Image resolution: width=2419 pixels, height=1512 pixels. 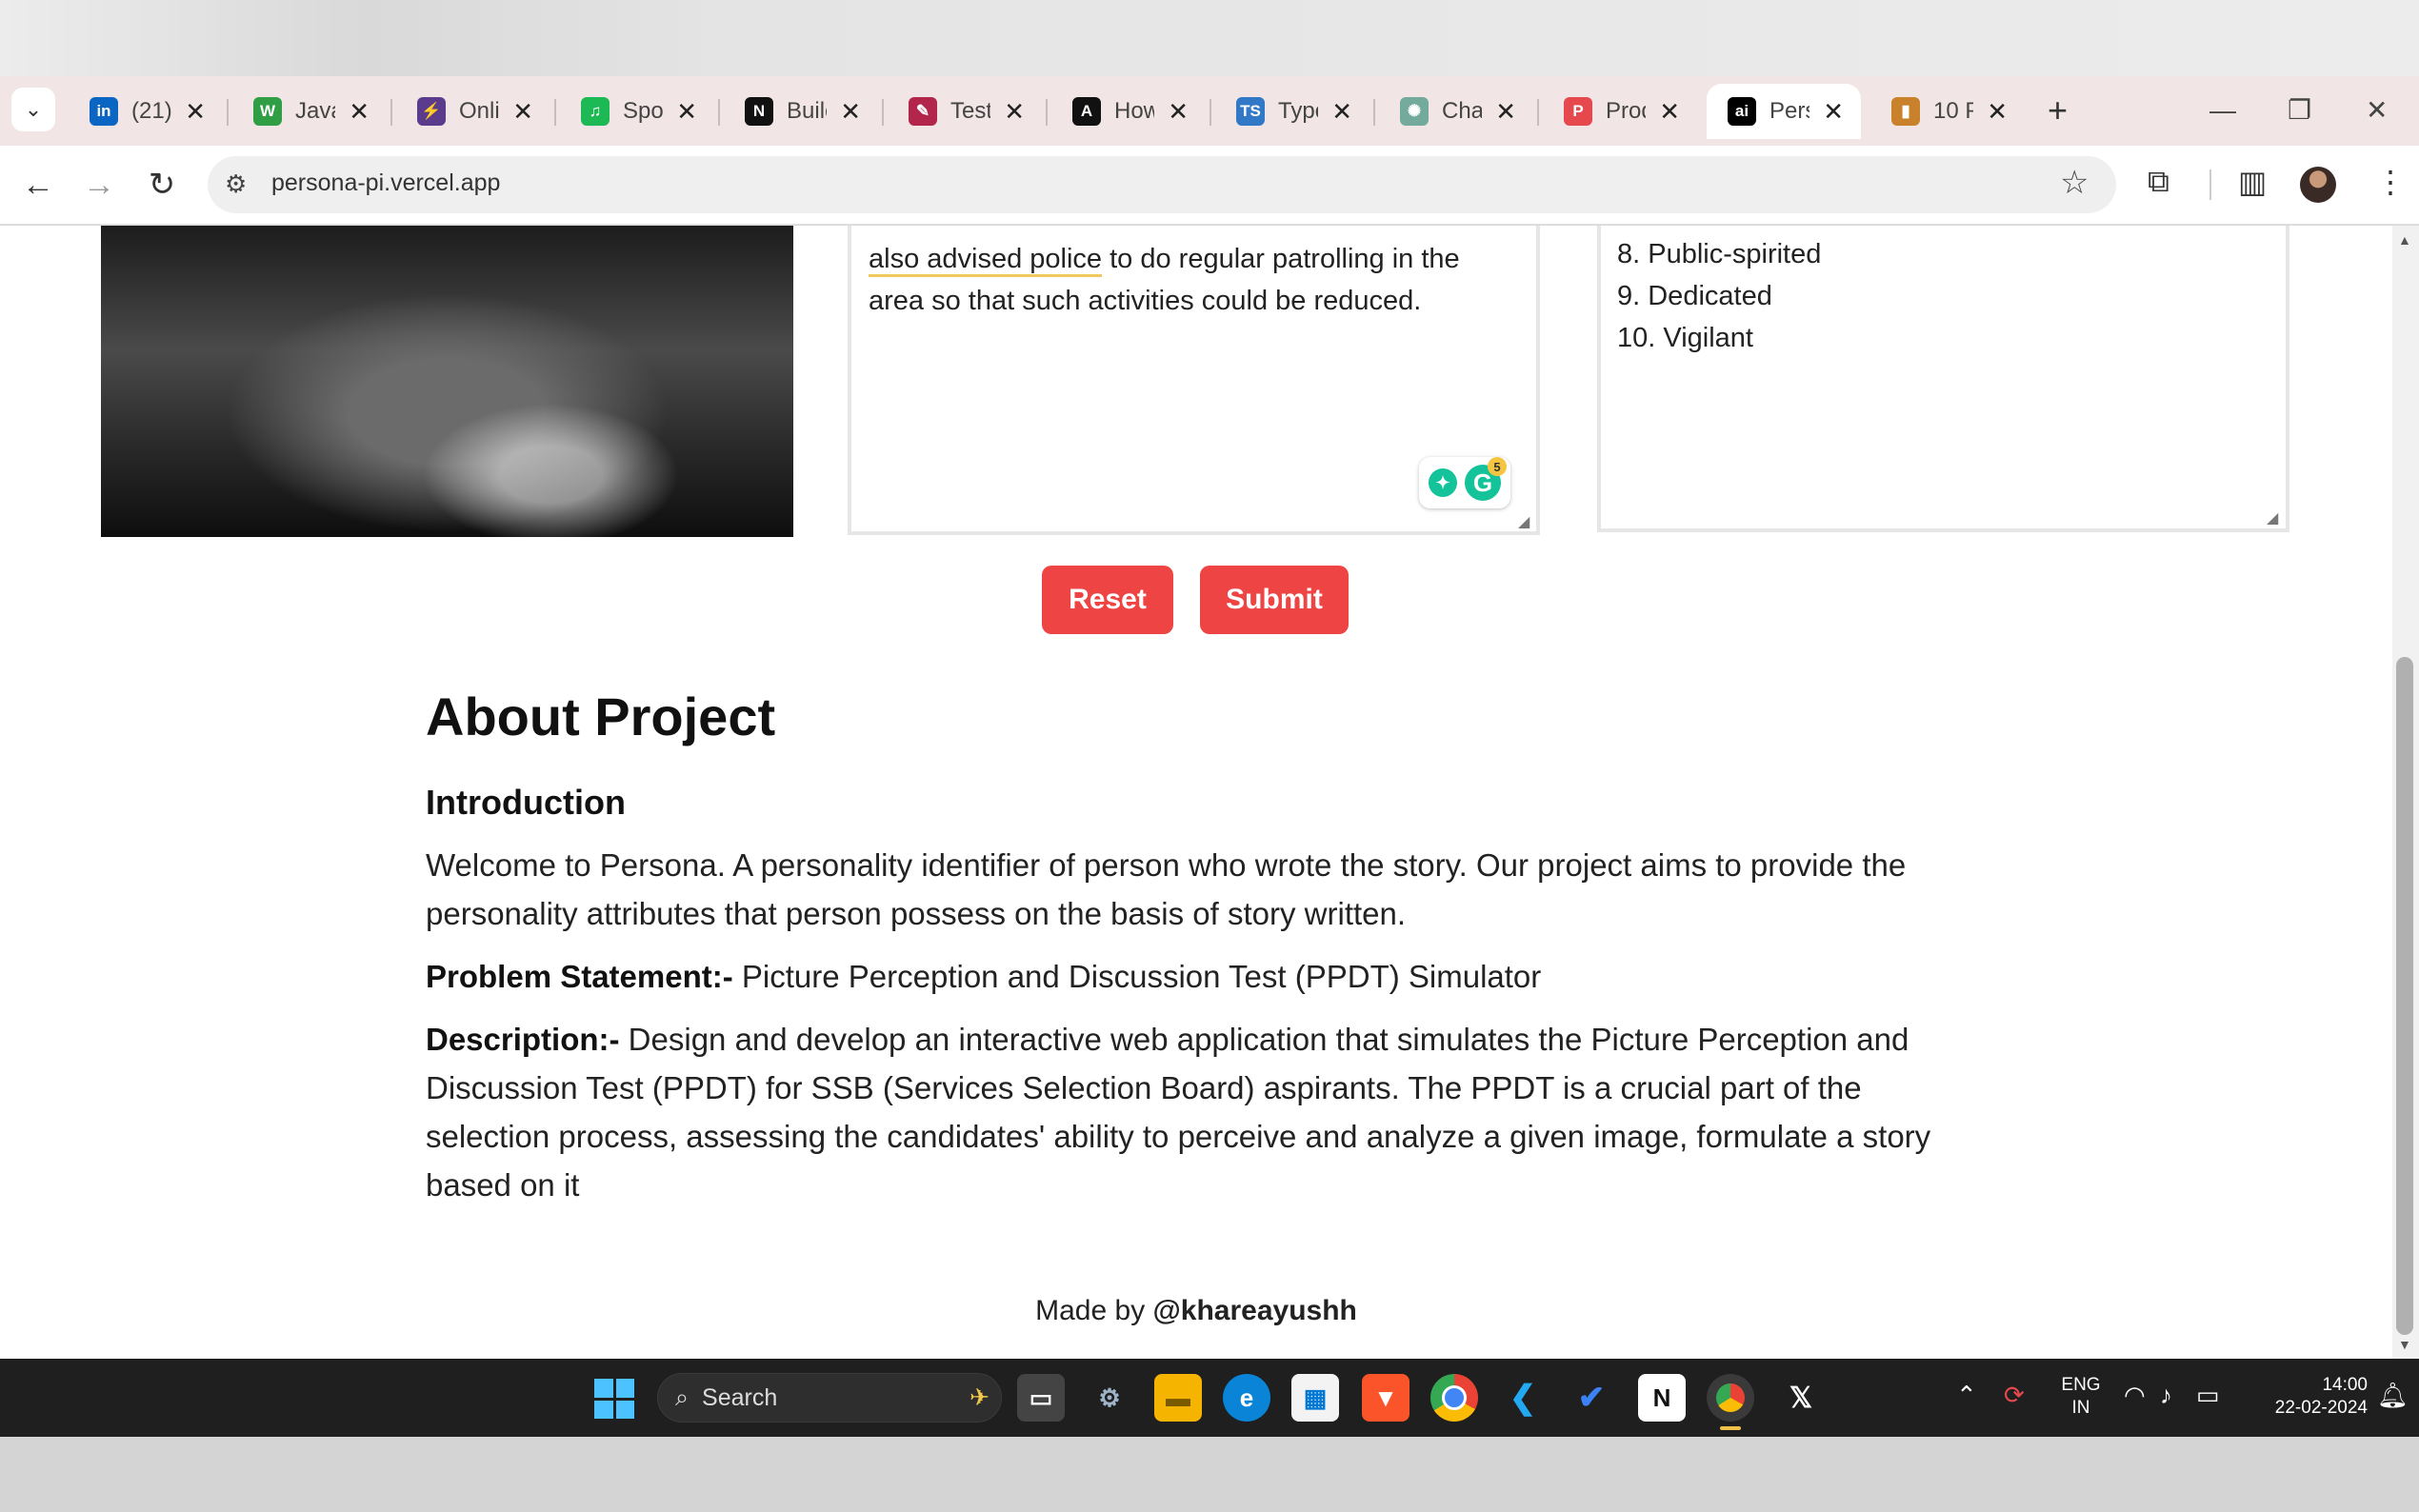 What do you see at coordinates (1443, 482) in the screenshot?
I see `lightbulb-icon: ✦` at bounding box center [1443, 482].